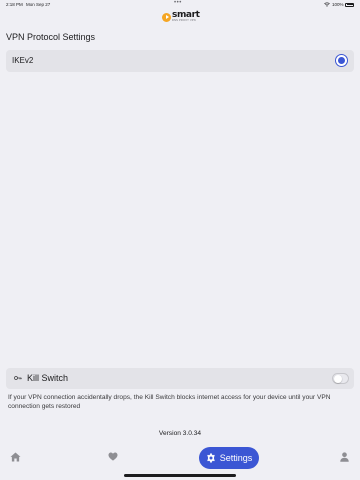  I want to click on app-version: Version 3.0.34, so click(180, 433).